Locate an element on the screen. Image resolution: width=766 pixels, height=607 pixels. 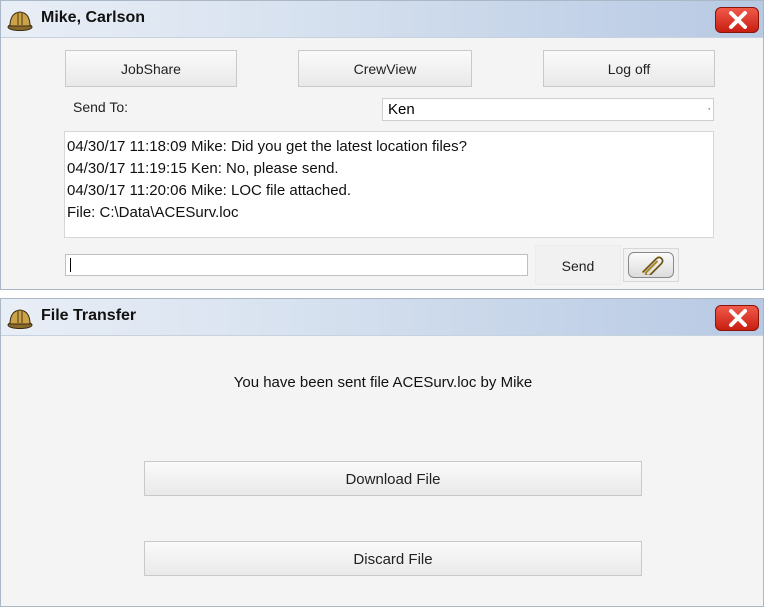
send-to-label: Send To: is located at coordinates (101, 107).